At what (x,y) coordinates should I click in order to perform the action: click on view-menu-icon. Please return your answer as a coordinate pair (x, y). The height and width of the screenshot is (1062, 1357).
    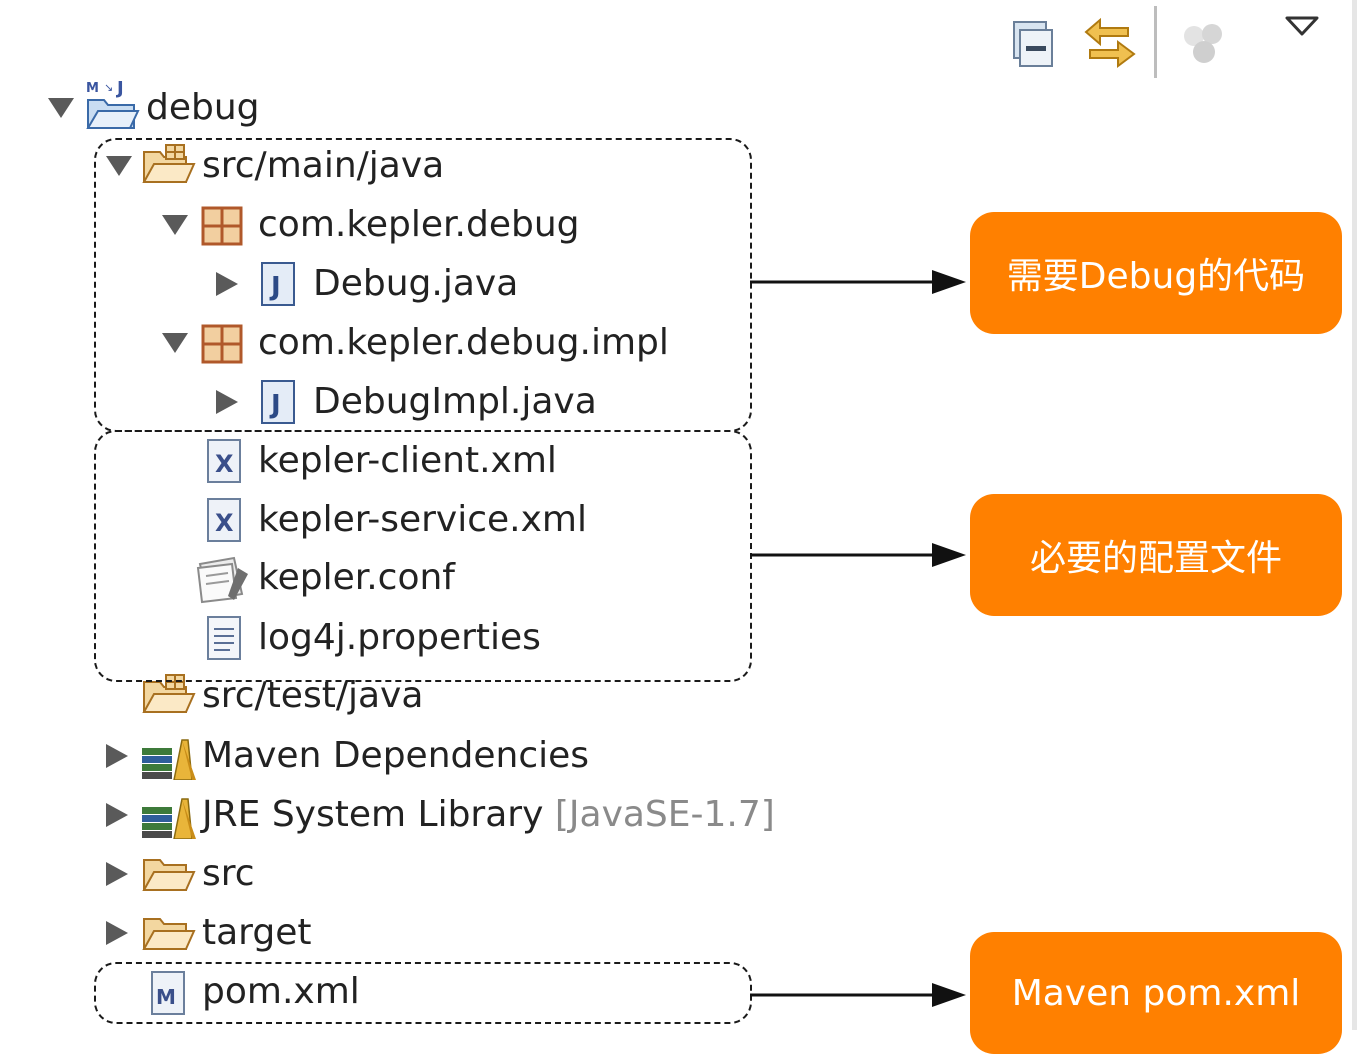
    Looking at the image, I should click on (1302, 28).